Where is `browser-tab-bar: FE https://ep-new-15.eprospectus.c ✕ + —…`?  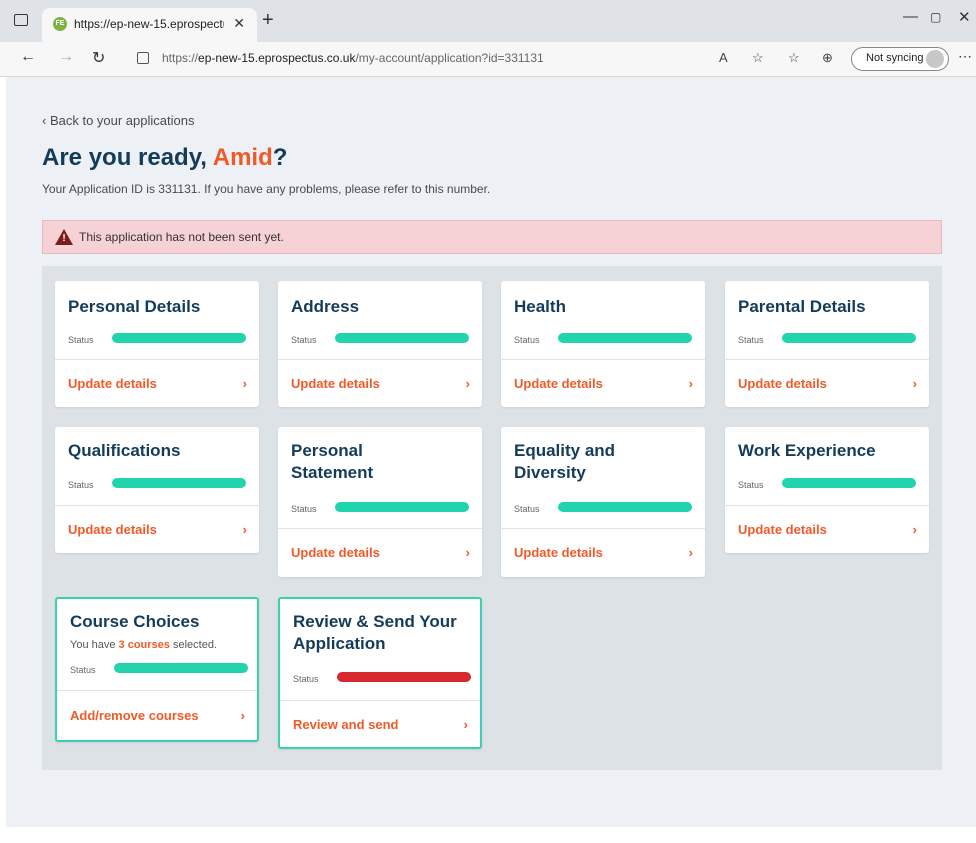
browser-tab-bar: FE https://ep-new-15.eprospectus.c ✕ + —… is located at coordinates (488, 21).